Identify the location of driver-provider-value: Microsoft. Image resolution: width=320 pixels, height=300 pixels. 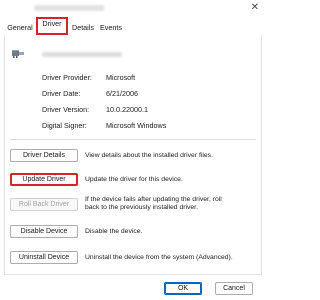
(121, 77).